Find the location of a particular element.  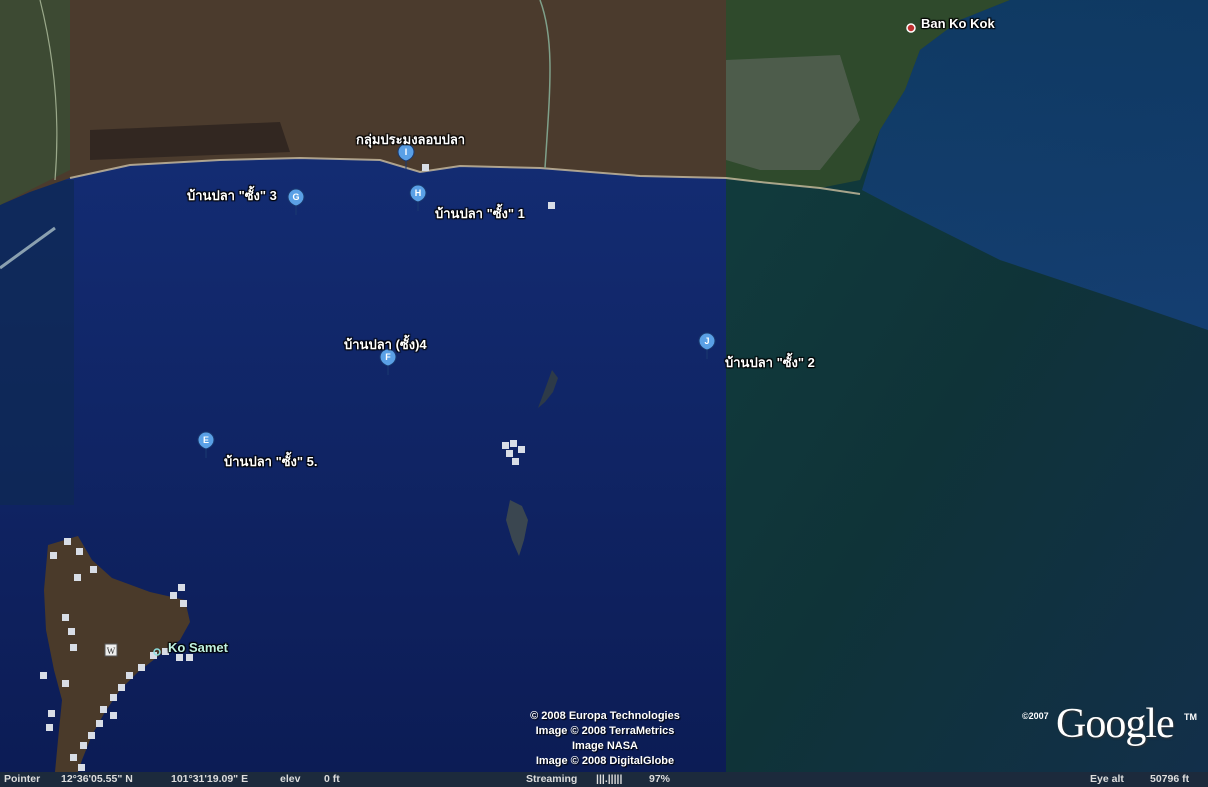

svg-text: H is located at coordinates (418, 193).